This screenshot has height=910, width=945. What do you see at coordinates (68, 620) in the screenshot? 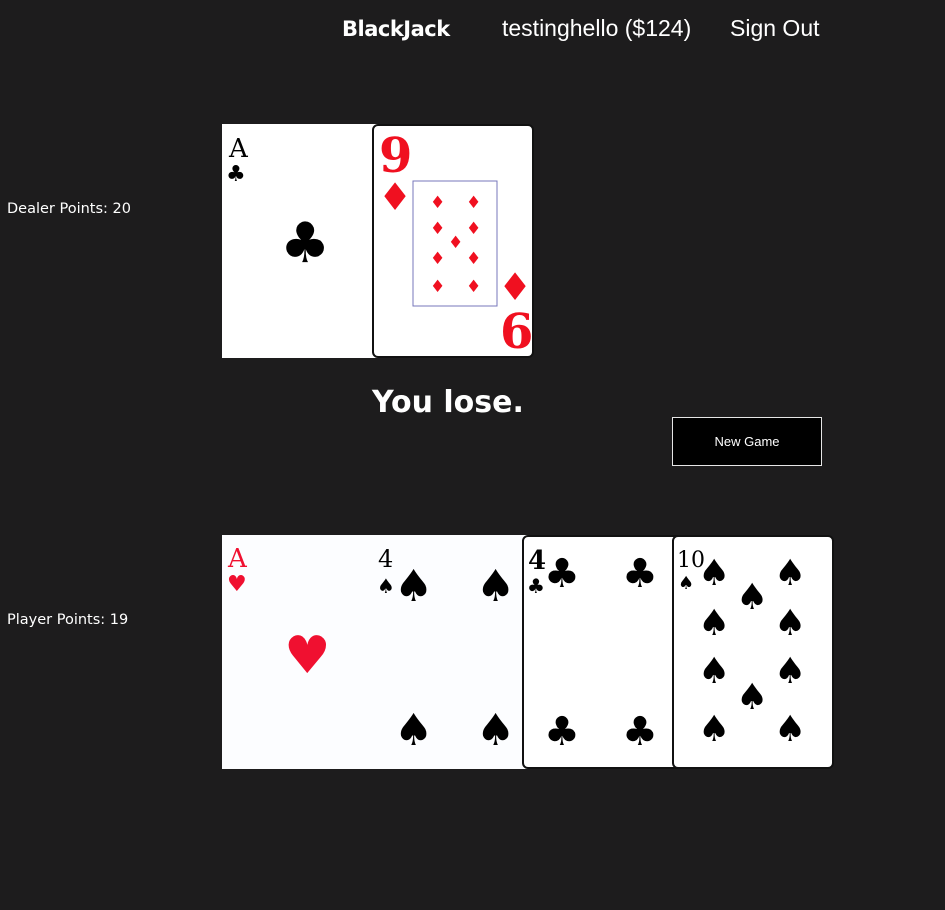
I see `player-points: Player Points: 19` at bounding box center [68, 620].